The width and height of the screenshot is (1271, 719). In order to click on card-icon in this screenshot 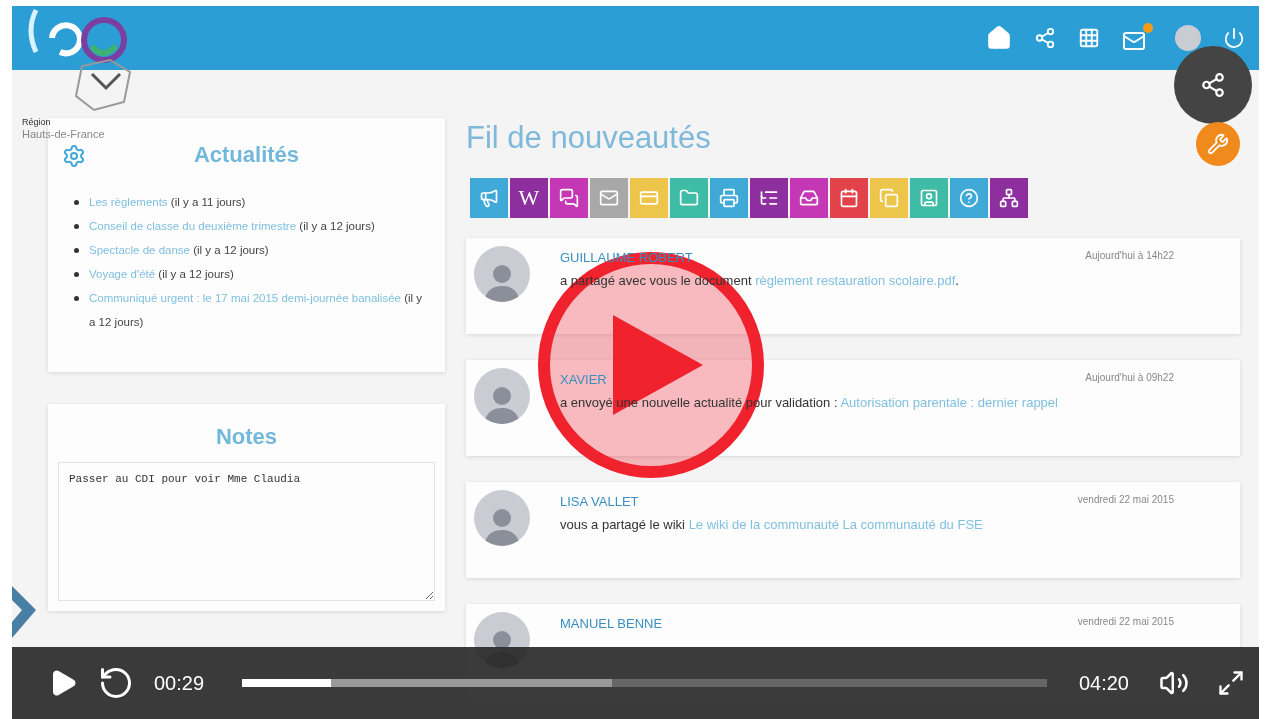, I will do `click(649, 198)`.